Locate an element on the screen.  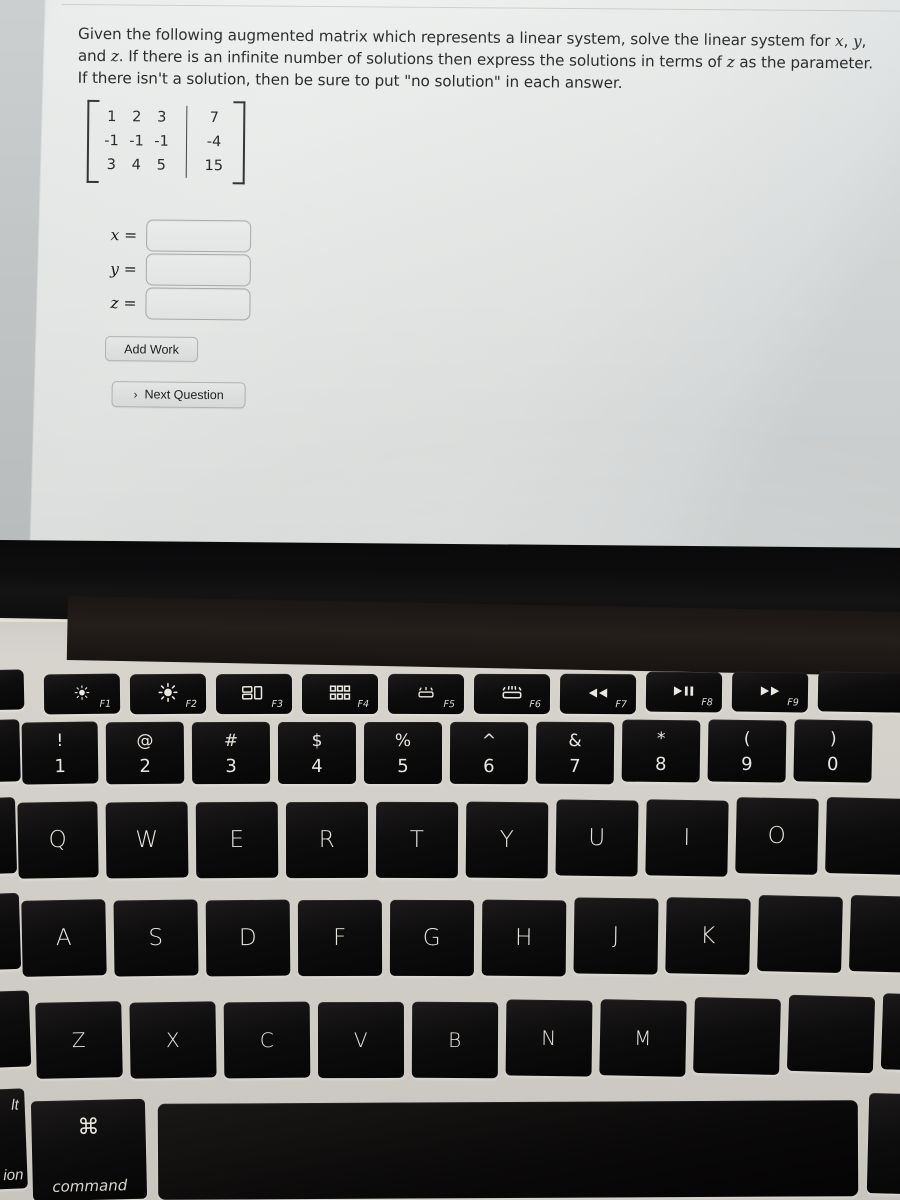
matrix-cell: -1 is located at coordinates (136, 141).